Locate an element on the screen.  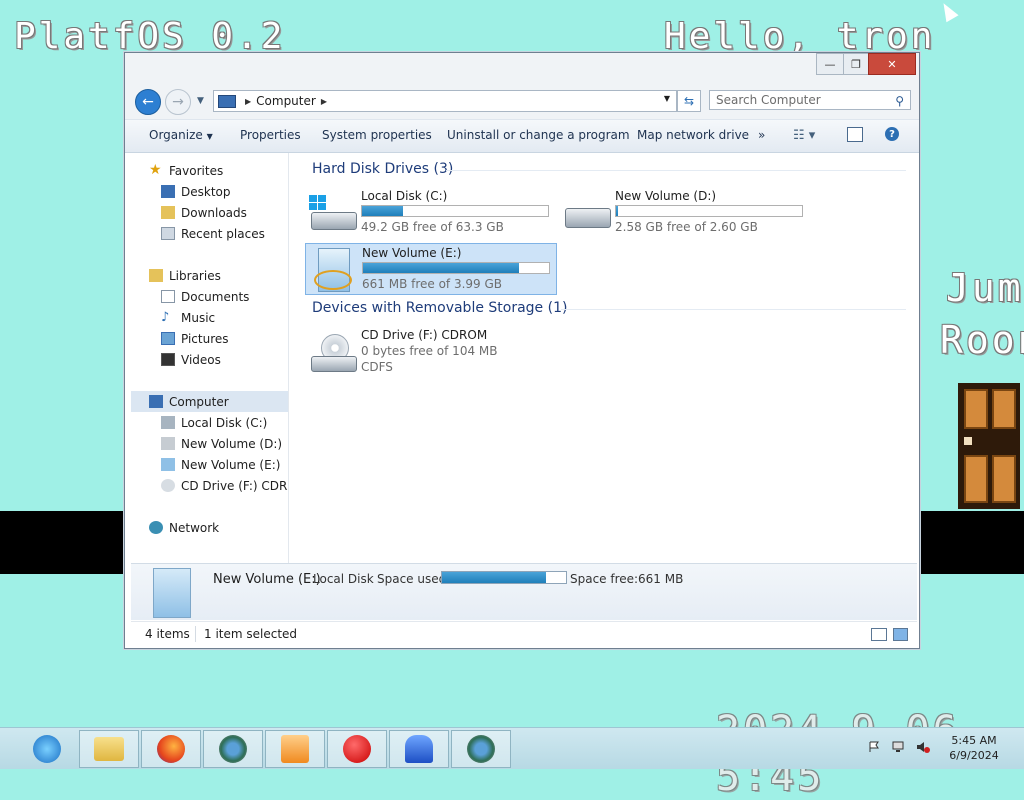
record-button is located at coordinates (357, 749).